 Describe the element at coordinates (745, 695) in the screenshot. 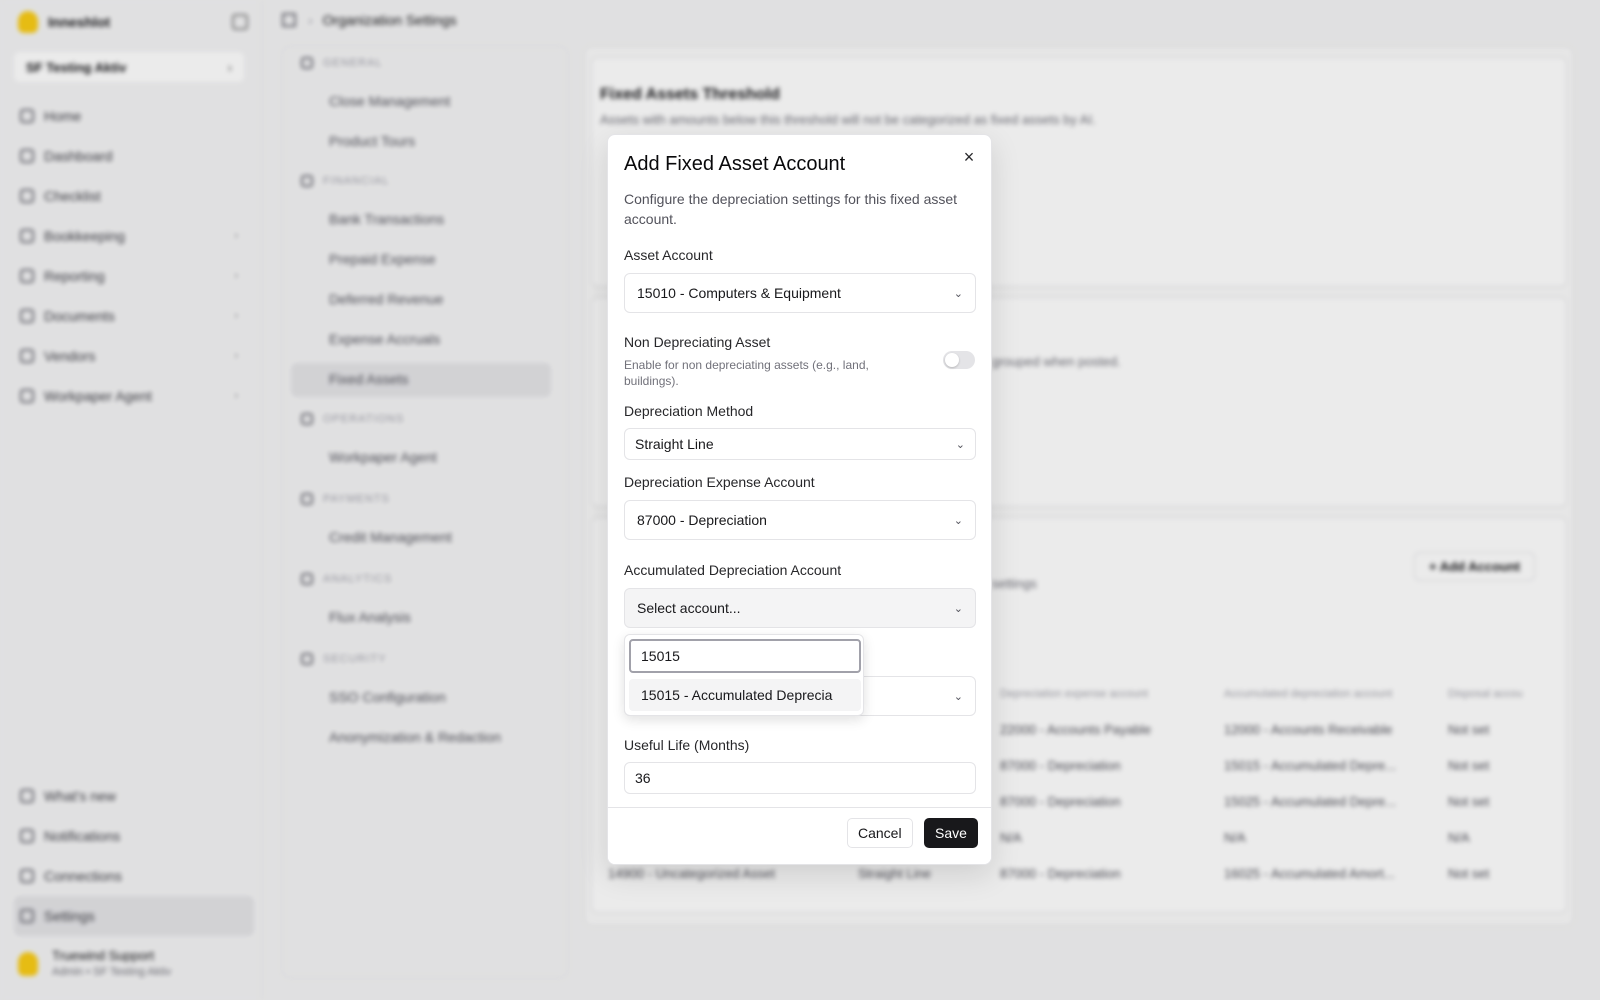

I see `account-option: 15015 - Accumulated Deprecia` at that location.